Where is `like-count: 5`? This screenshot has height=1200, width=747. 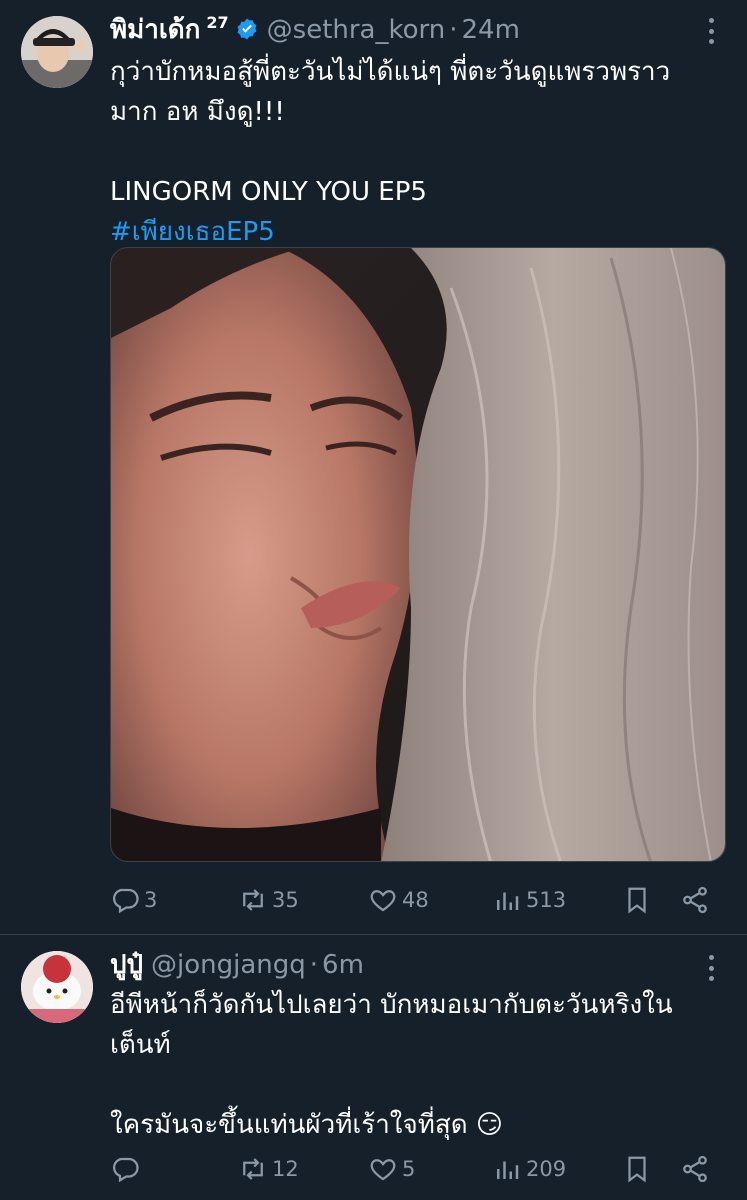 like-count: 5 is located at coordinates (409, 1169).